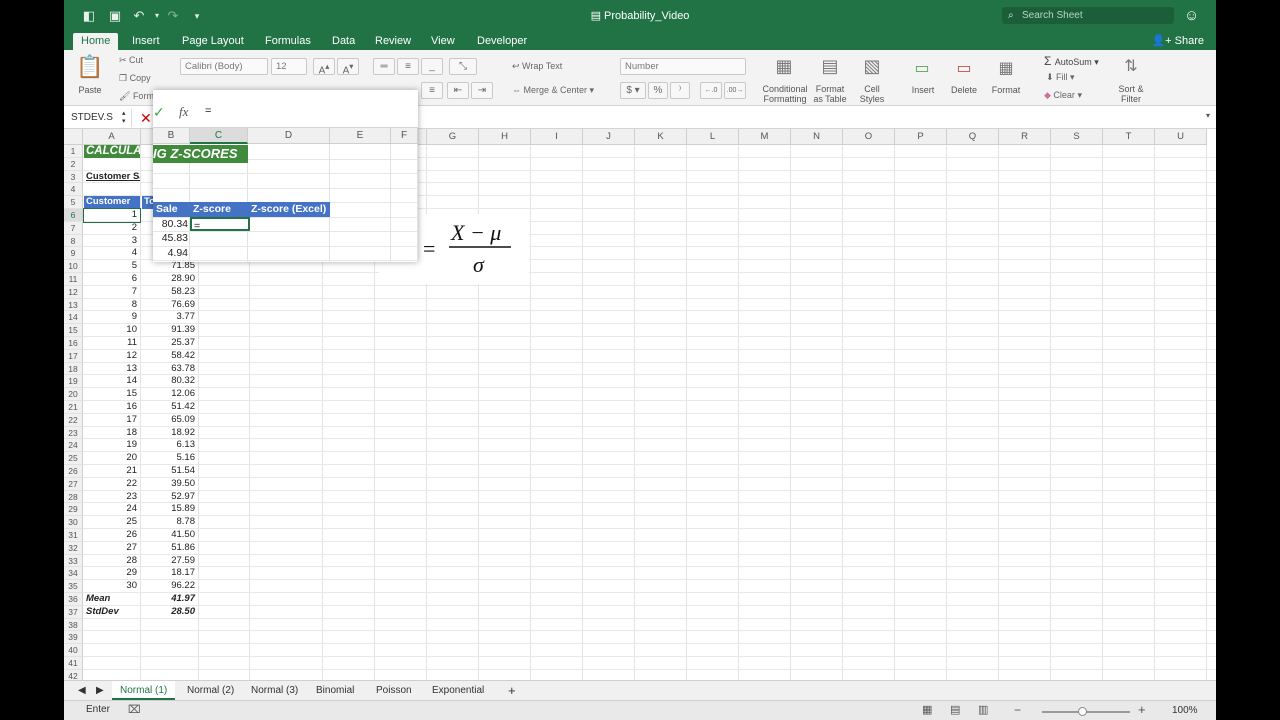  What do you see at coordinates (73, 574) in the screenshot?
I see `row-header: 34` at bounding box center [73, 574].